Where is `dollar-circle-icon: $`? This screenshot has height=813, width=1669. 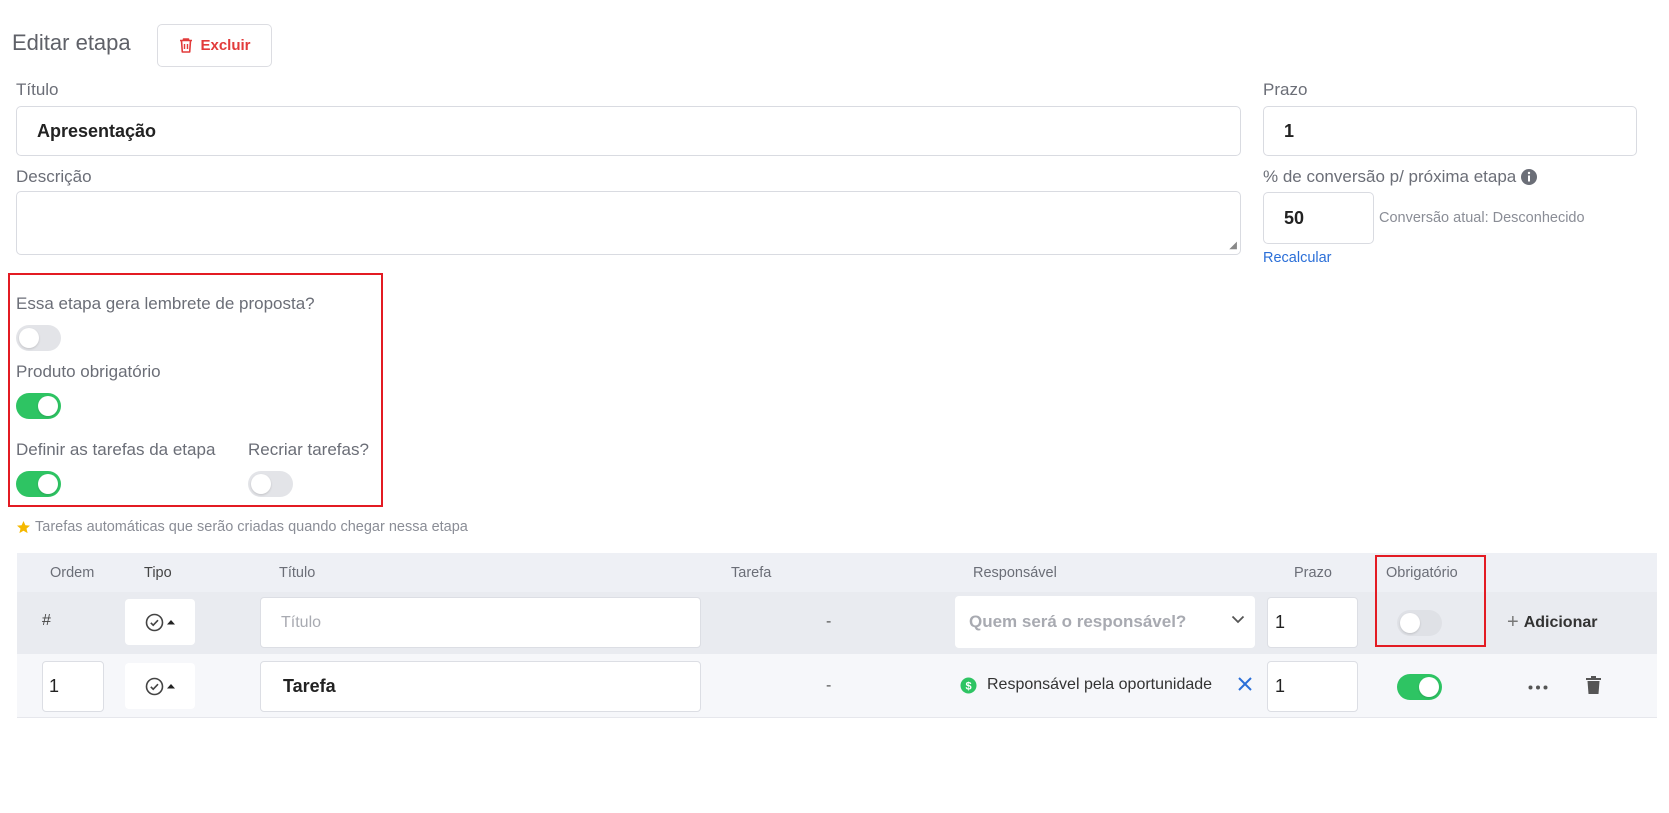 dollar-circle-icon: $ is located at coordinates (968, 685).